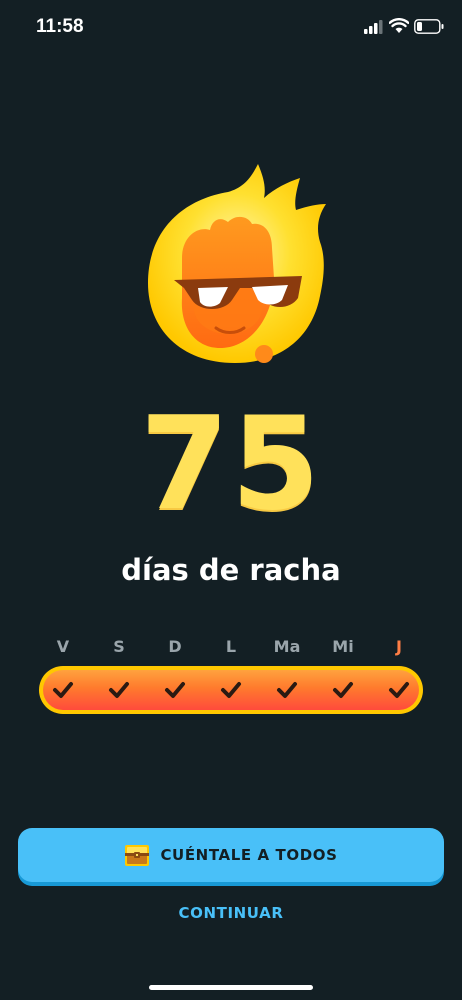 The height and width of the screenshot is (1000, 462). Describe the element at coordinates (287, 646) in the screenshot. I see `day-label-tuesday: Ma` at that location.